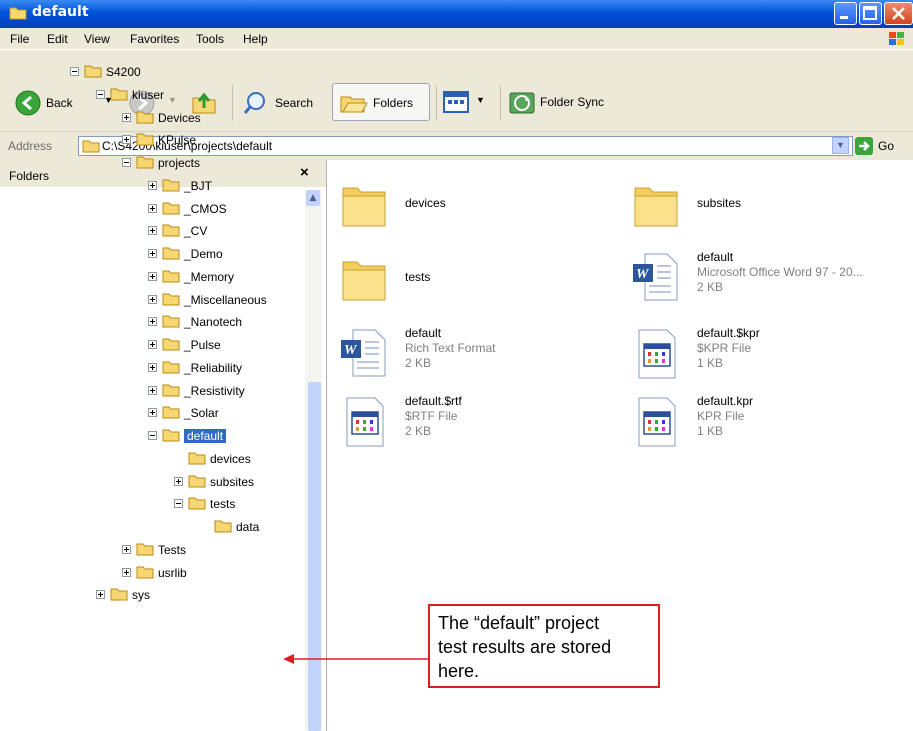 The image size is (913, 731). I want to click on address-dropdown-icon: ▼, so click(840, 145).